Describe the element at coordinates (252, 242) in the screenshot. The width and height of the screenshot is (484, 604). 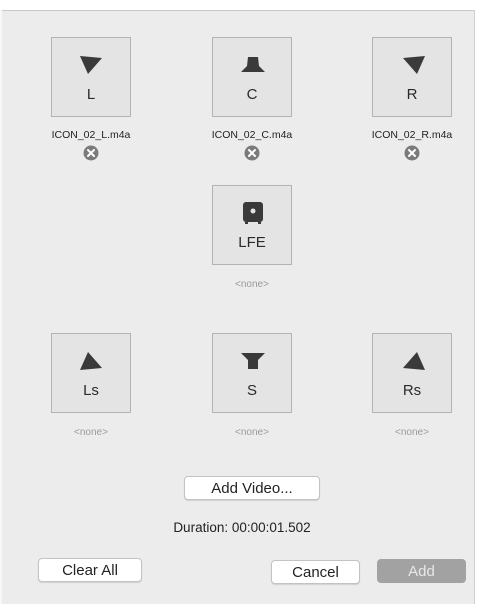
I see `channel-lfe-label: LFE` at that location.